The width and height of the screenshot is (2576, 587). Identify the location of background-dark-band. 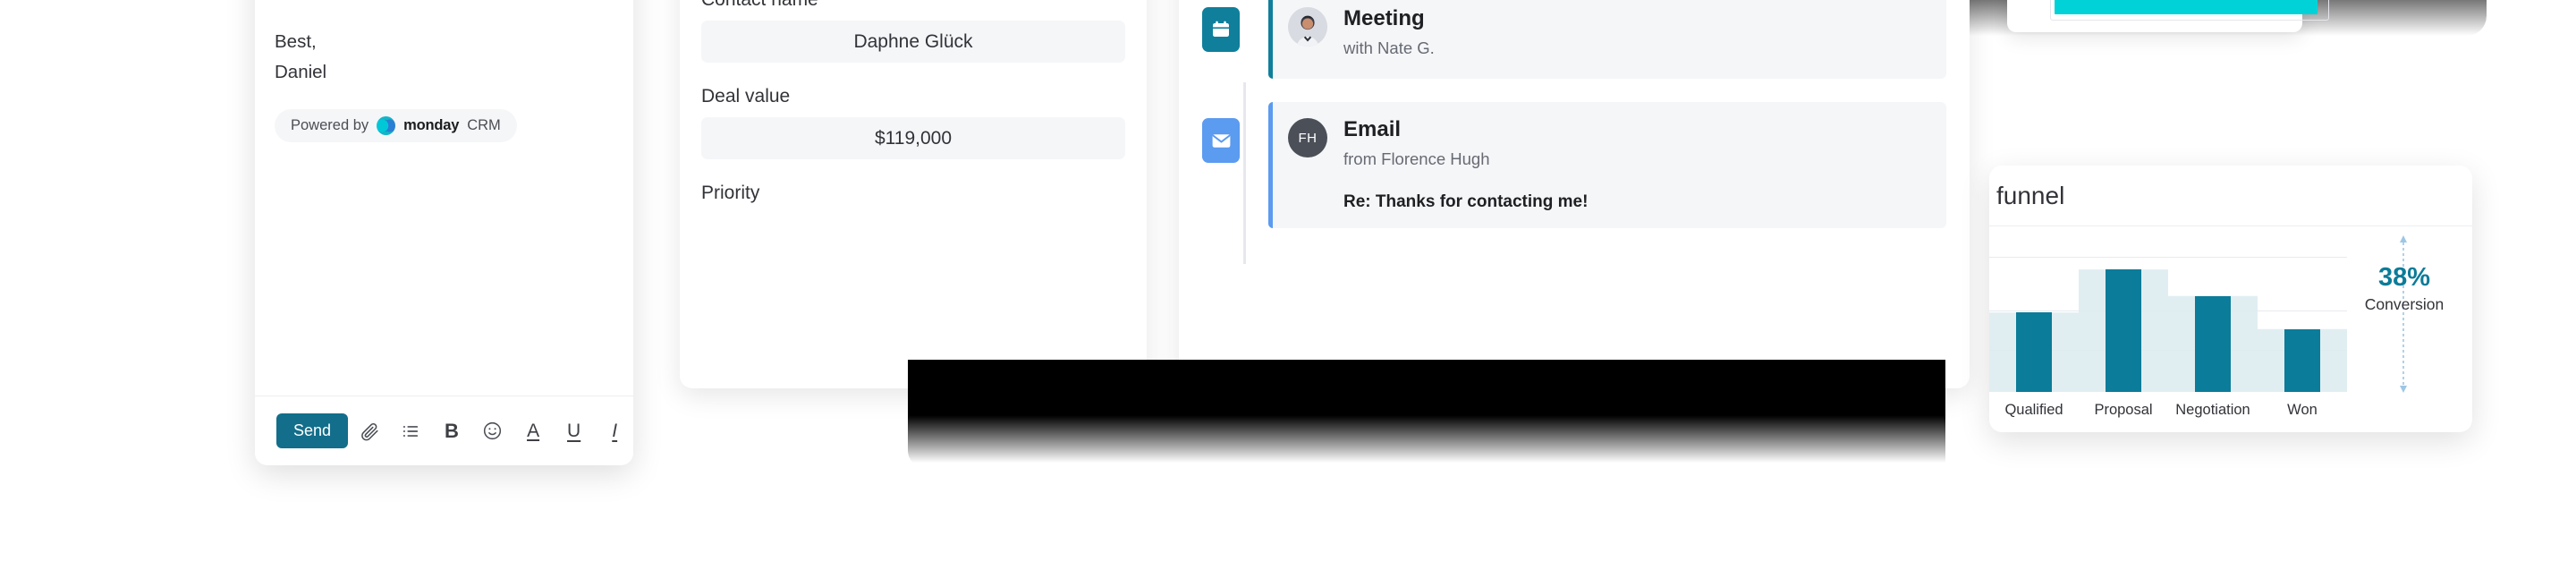
(1426, 413).